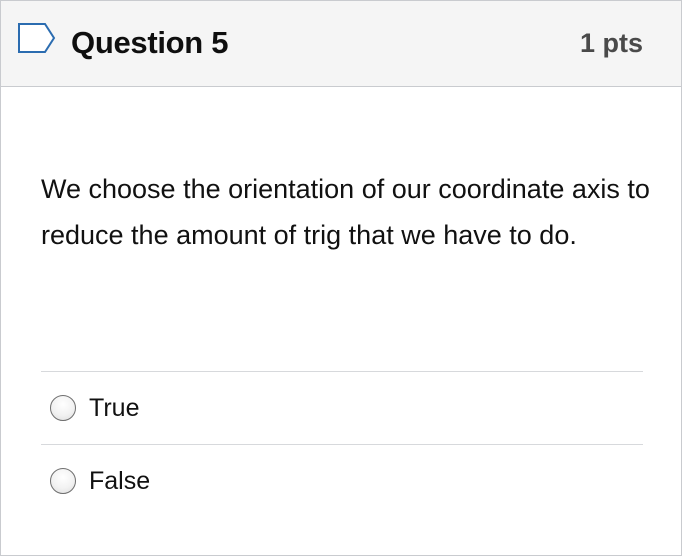  I want to click on radio-button-false, so click(63, 481).